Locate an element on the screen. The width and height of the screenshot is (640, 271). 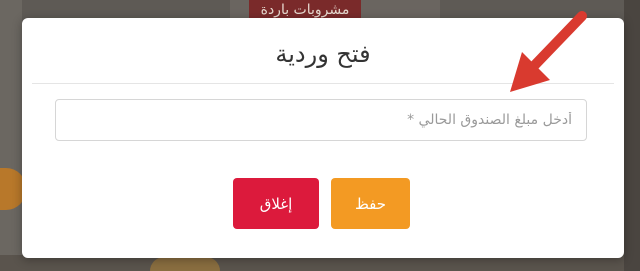
product-image is located at coordinates (185, 264).